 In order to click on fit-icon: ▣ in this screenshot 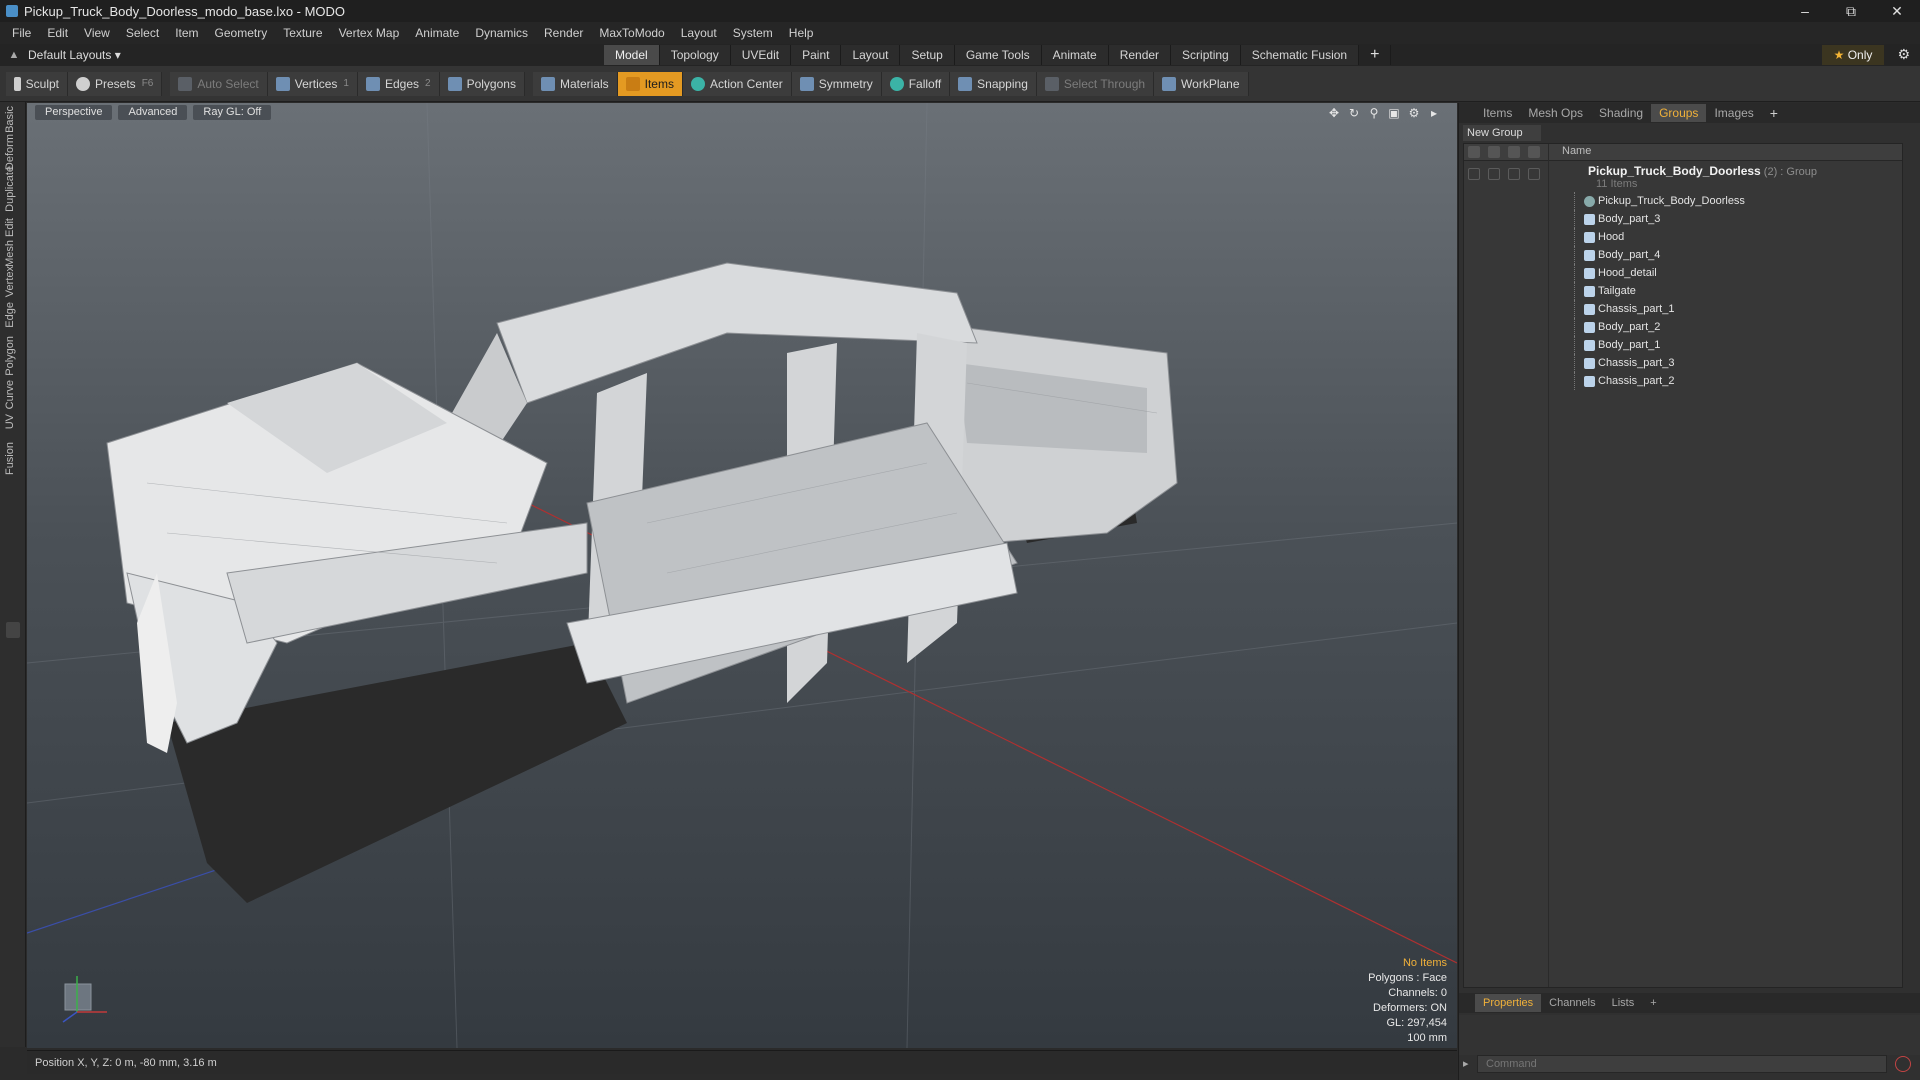, I will do `click(1394, 113)`.